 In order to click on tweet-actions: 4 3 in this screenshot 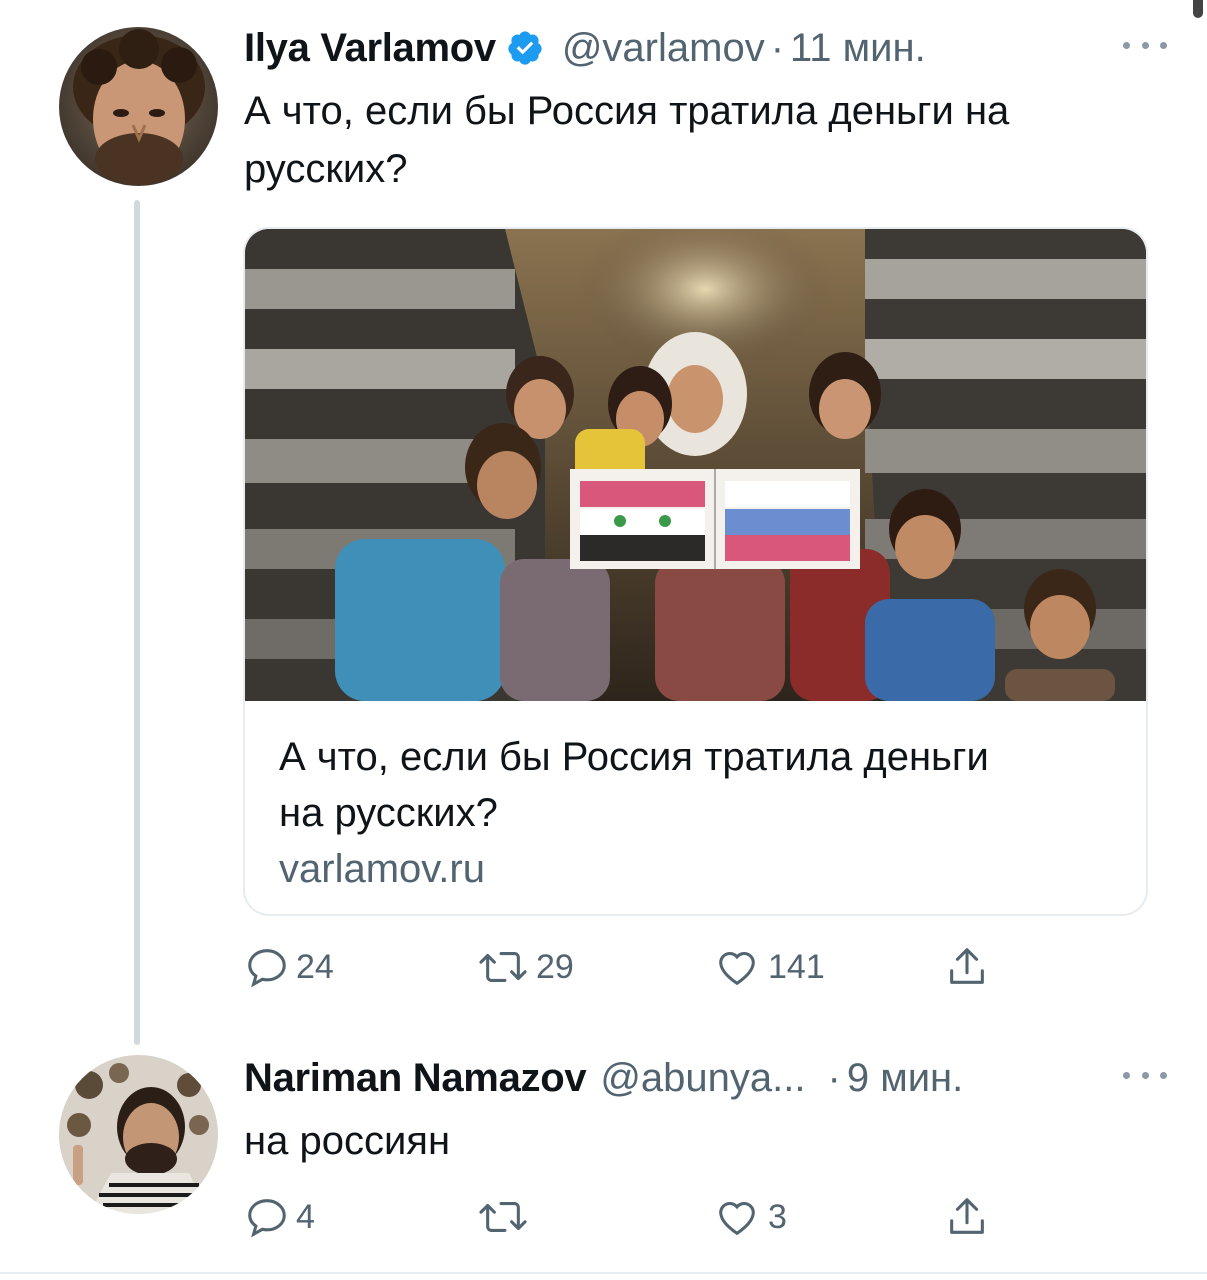, I will do `click(624, 1217)`.